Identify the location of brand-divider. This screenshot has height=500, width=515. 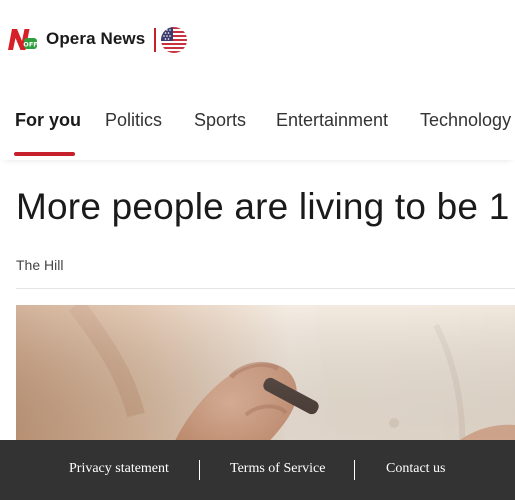
(155, 40).